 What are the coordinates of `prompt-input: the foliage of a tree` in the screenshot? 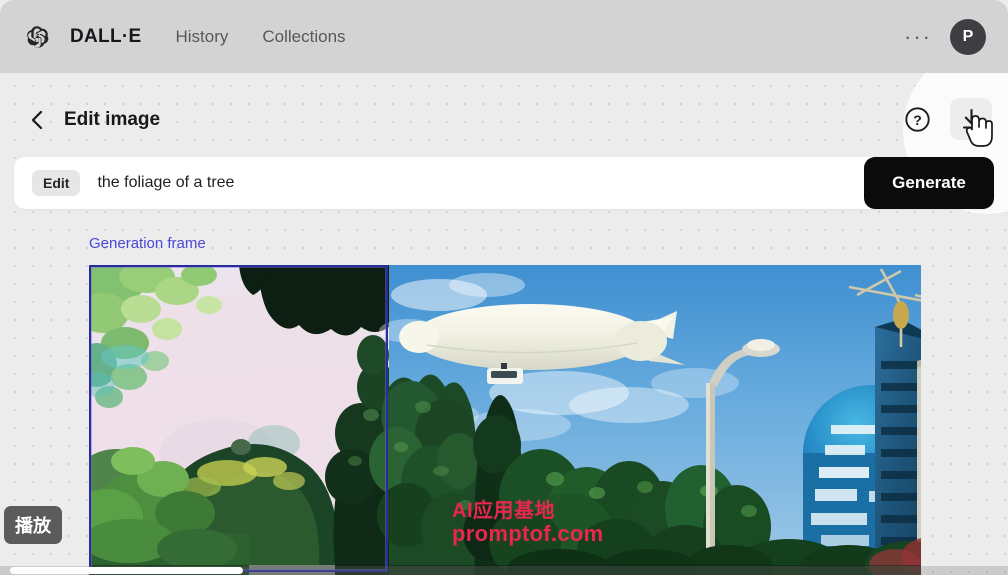 It's located at (545, 183).